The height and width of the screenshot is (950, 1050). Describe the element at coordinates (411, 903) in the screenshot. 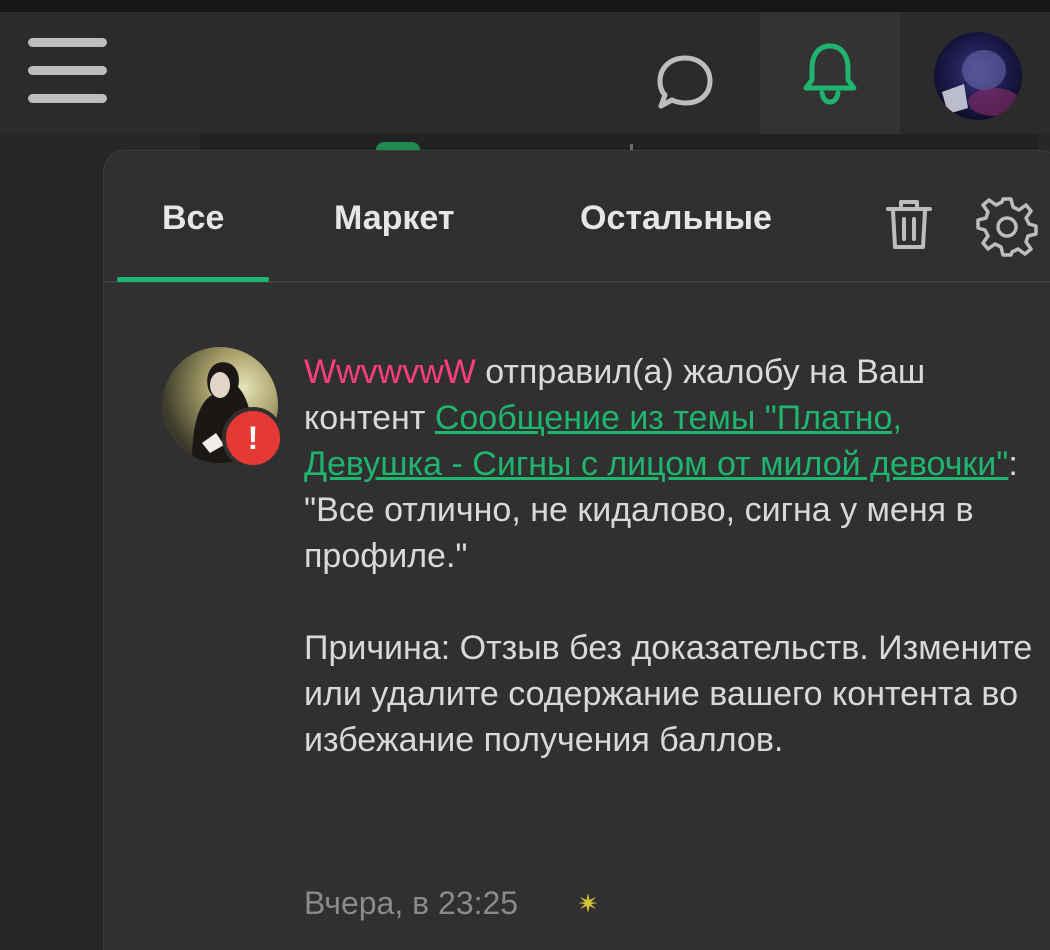

I see `notification-timestamp: Вчера, в 23:25` at that location.